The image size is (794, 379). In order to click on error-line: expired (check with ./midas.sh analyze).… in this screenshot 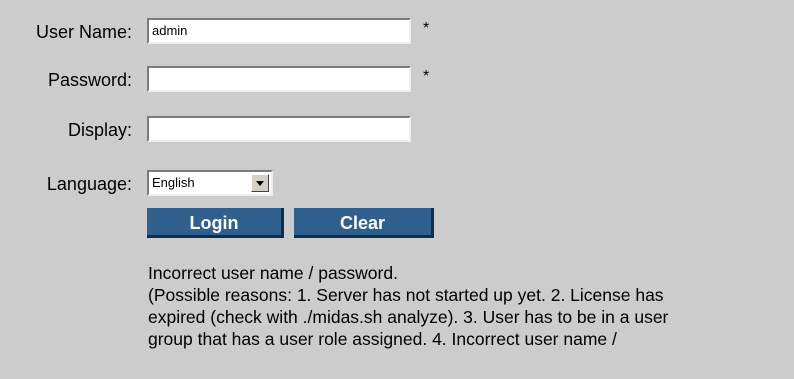, I will do `click(408, 317)`.